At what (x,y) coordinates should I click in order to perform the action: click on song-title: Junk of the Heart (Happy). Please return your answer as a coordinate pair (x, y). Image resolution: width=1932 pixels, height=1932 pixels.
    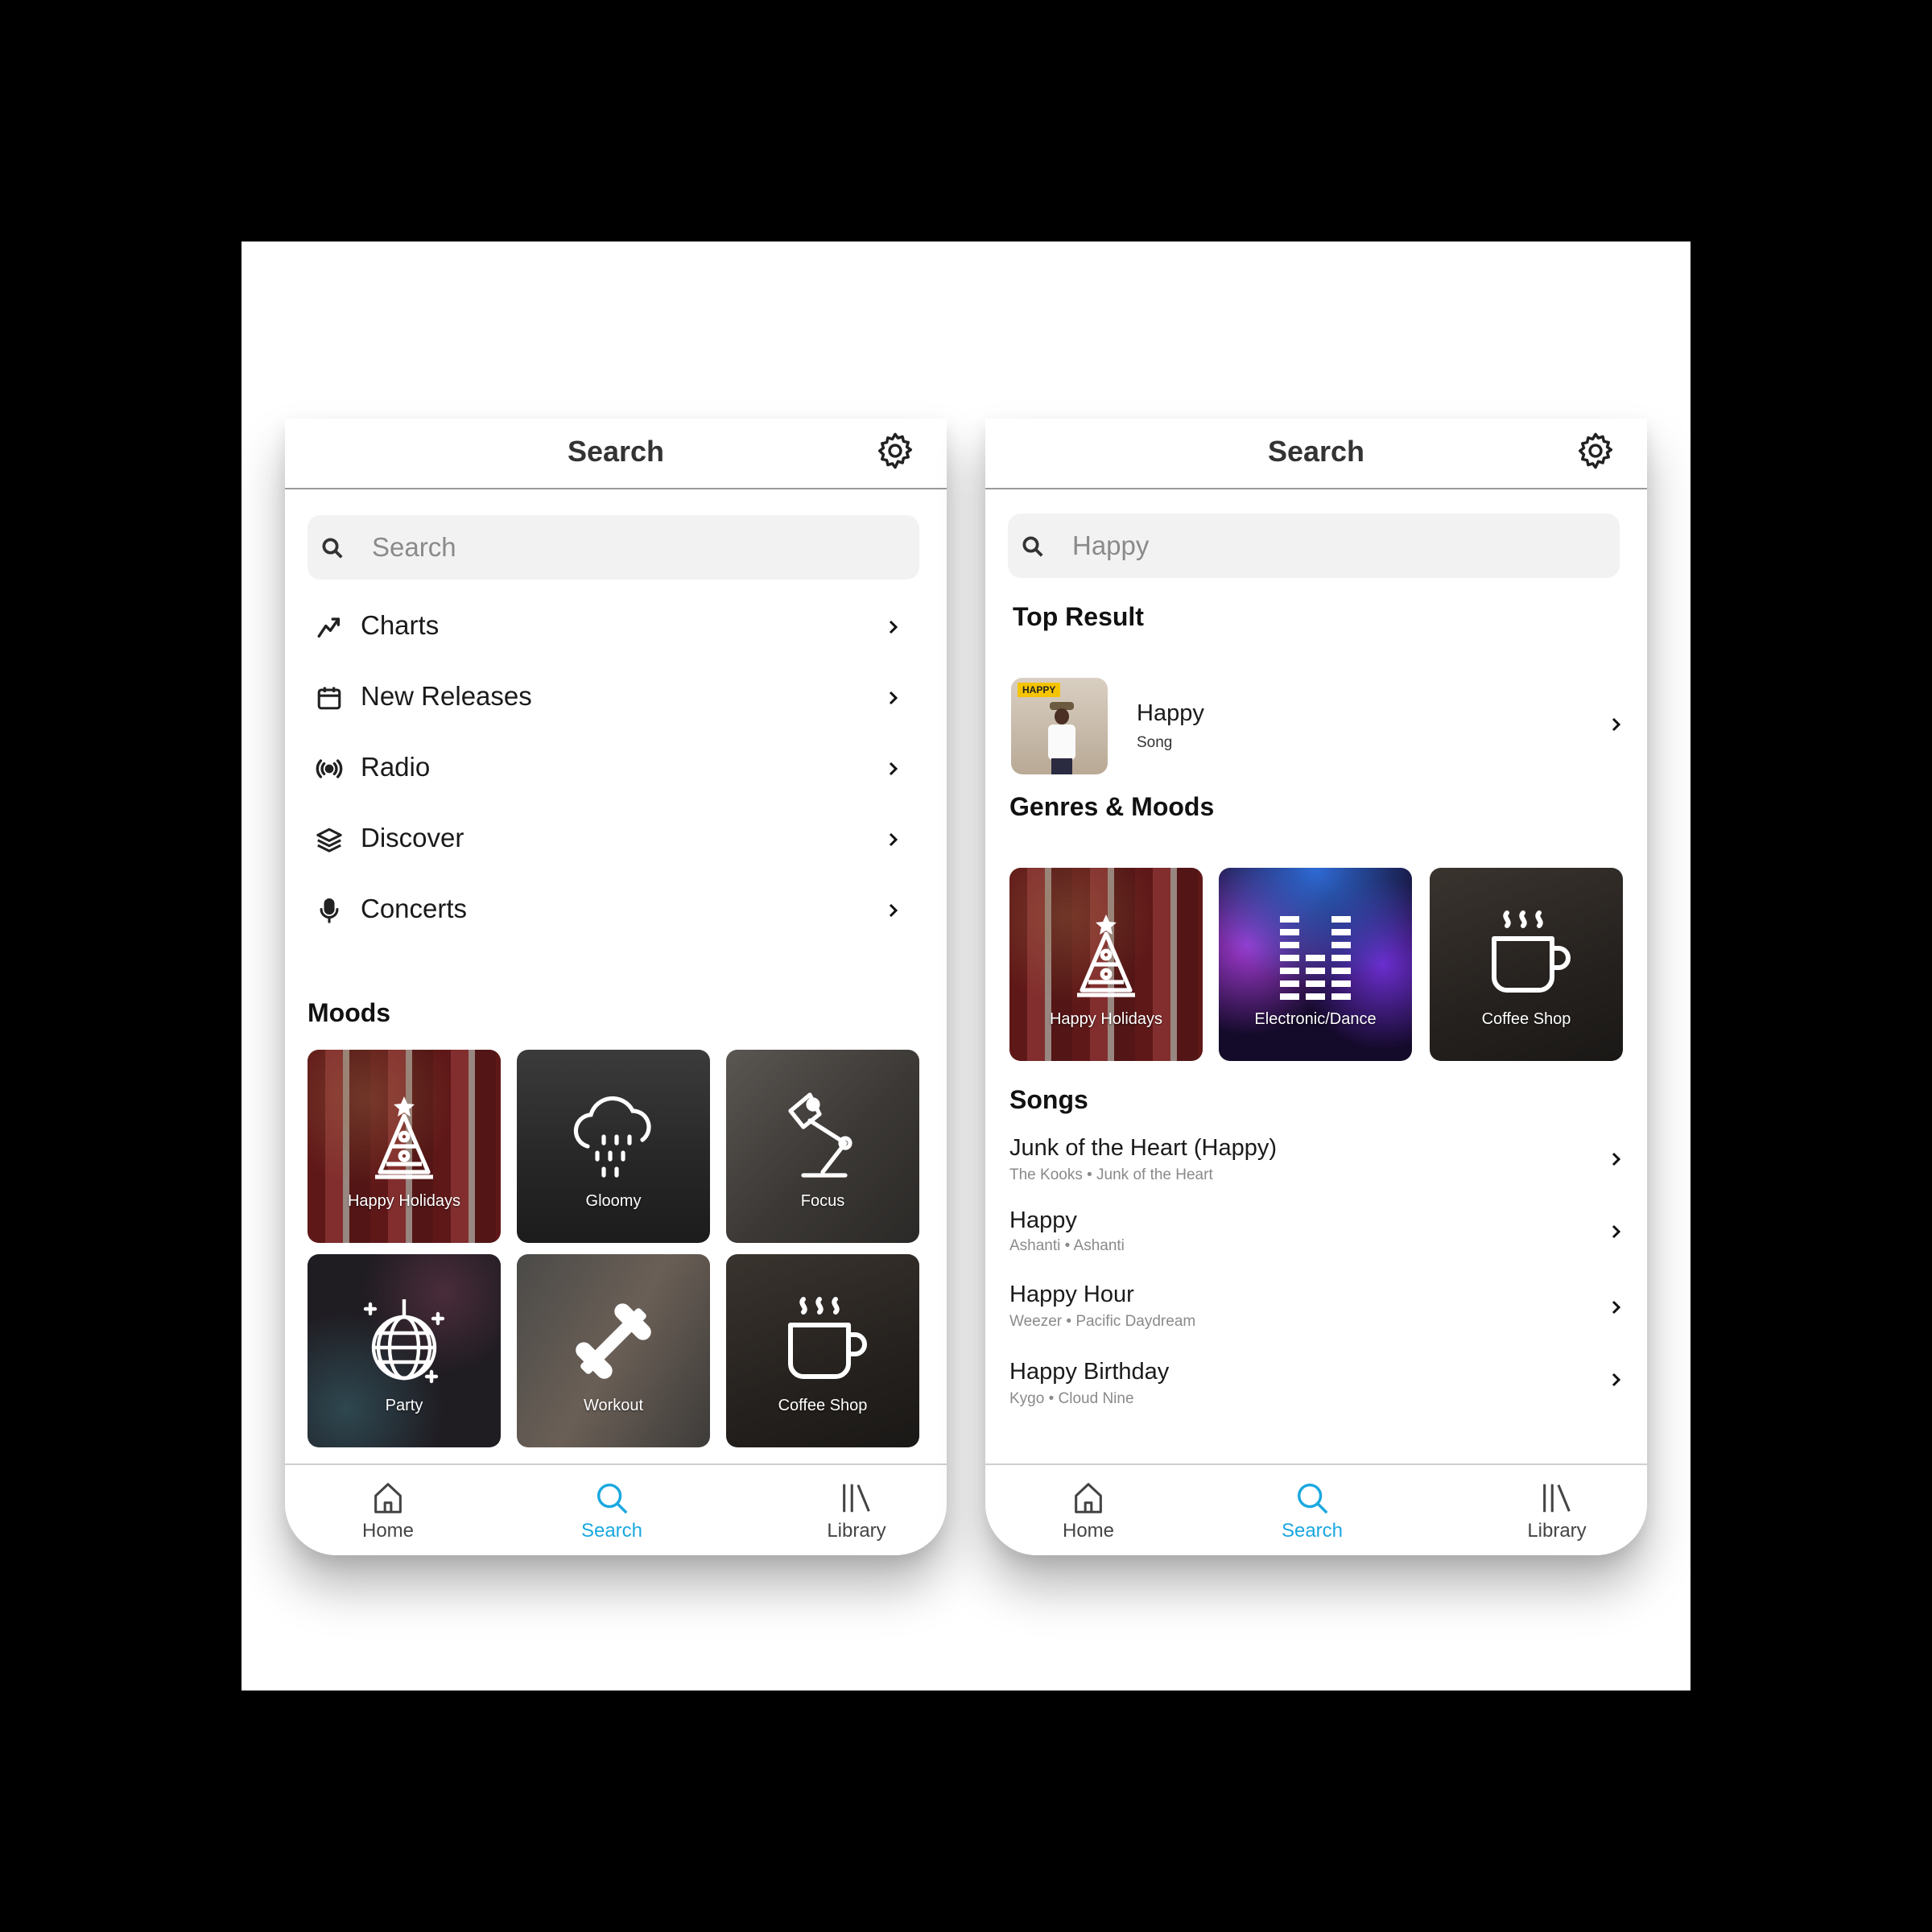
    Looking at the image, I should click on (1143, 1148).